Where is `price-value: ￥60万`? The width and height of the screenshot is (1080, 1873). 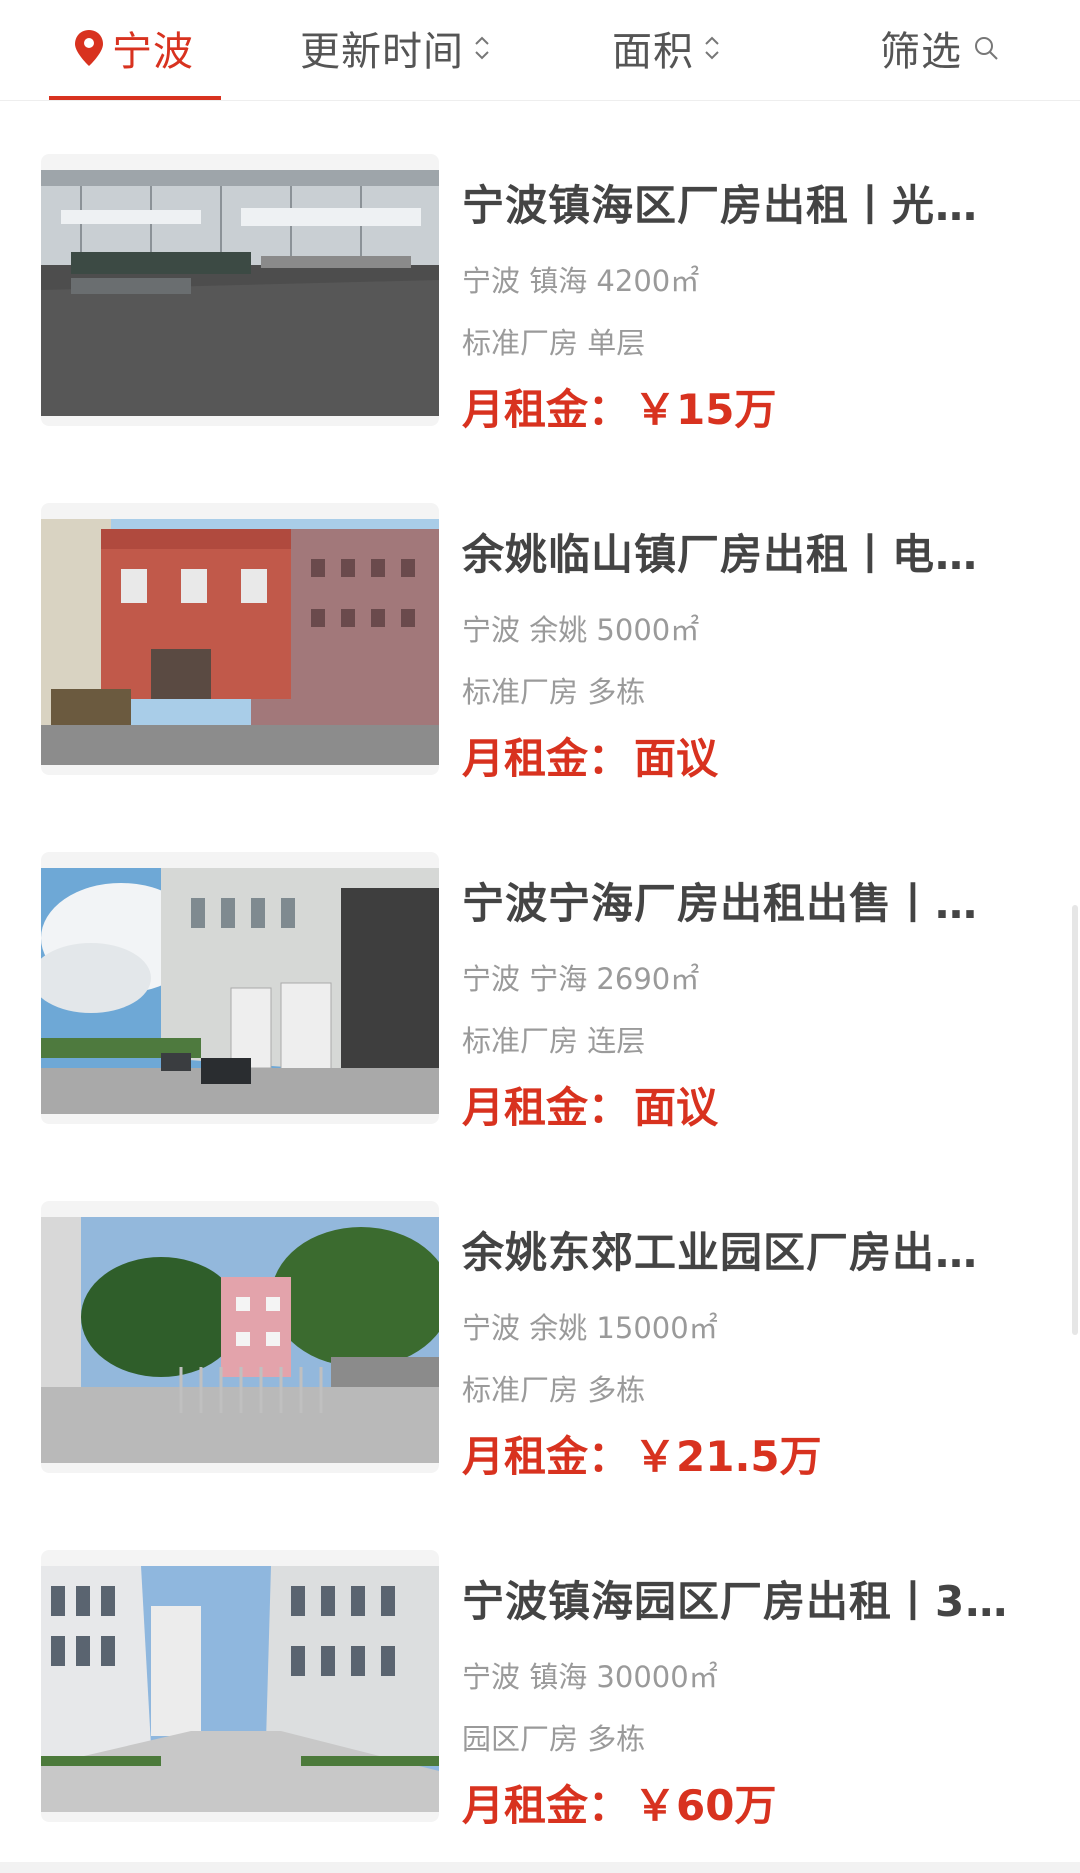 price-value: ￥60万 is located at coordinates (705, 1805).